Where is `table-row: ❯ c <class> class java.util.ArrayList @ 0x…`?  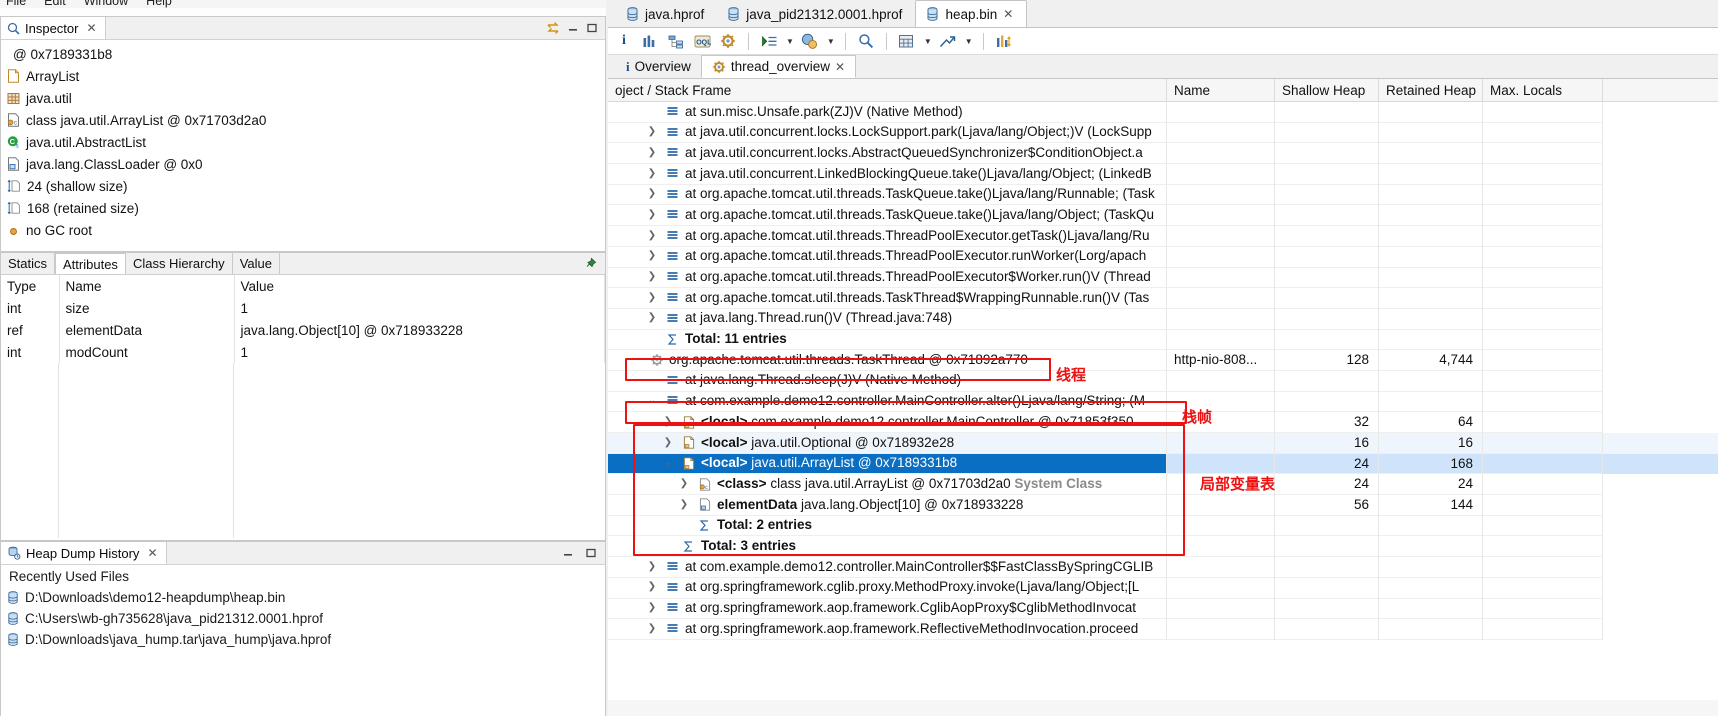
table-row: ❯ c <class> class java.util.ArrayList @ 0x… is located at coordinates (1163, 485).